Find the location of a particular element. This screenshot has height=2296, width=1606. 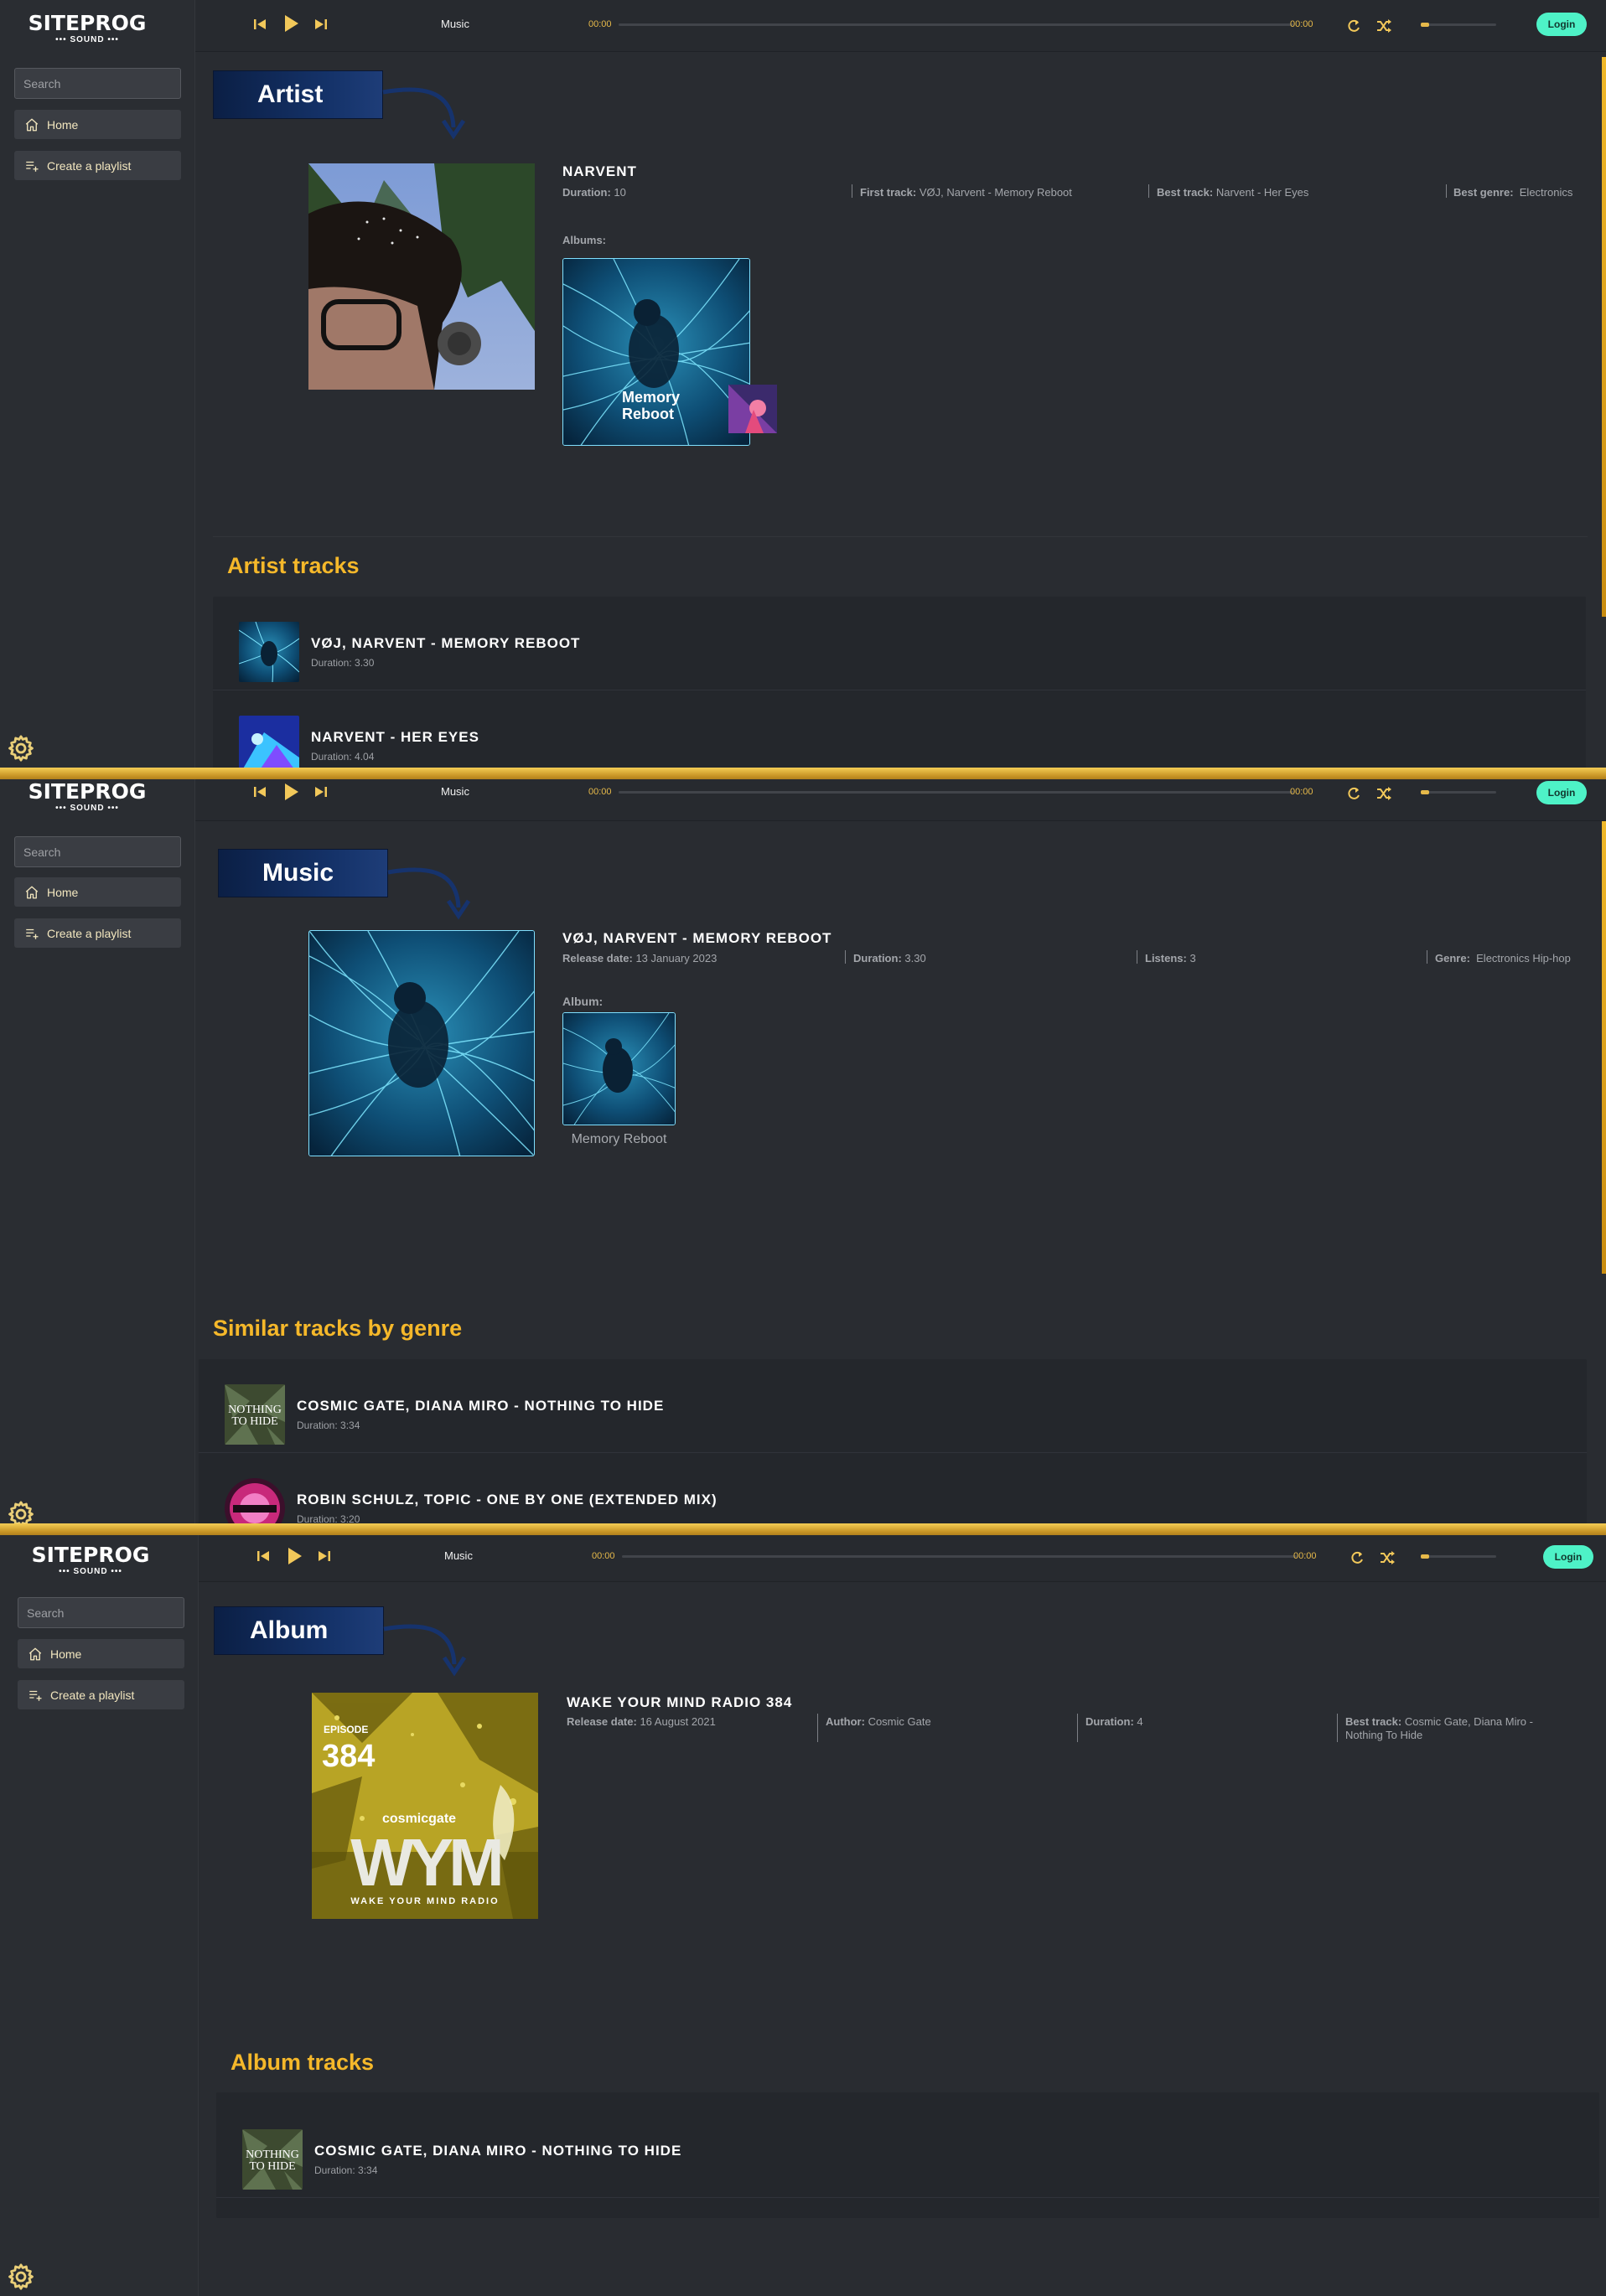

home-icon is located at coordinates (32, 893).